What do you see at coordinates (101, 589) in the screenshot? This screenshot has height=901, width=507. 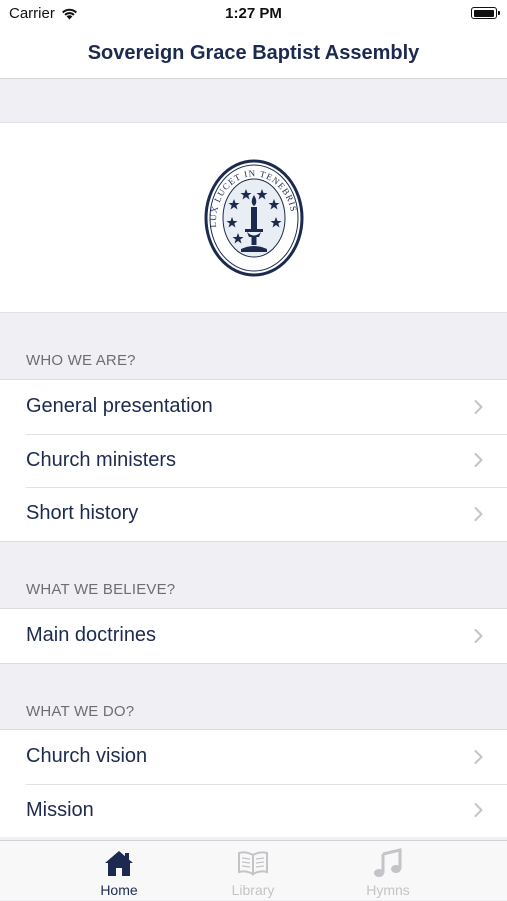 I see `section-header-what-we-believe: WHAT WE BELIEVE?` at bounding box center [101, 589].